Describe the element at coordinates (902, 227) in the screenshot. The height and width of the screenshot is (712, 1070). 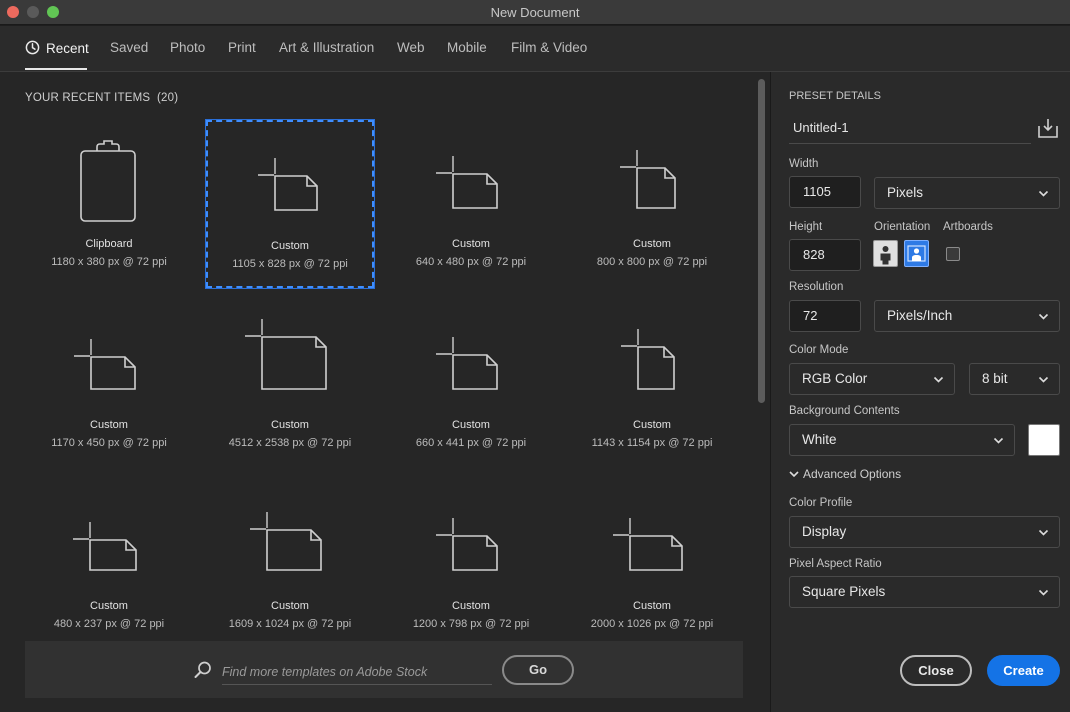
I see `orientation-label: Orientation` at that location.